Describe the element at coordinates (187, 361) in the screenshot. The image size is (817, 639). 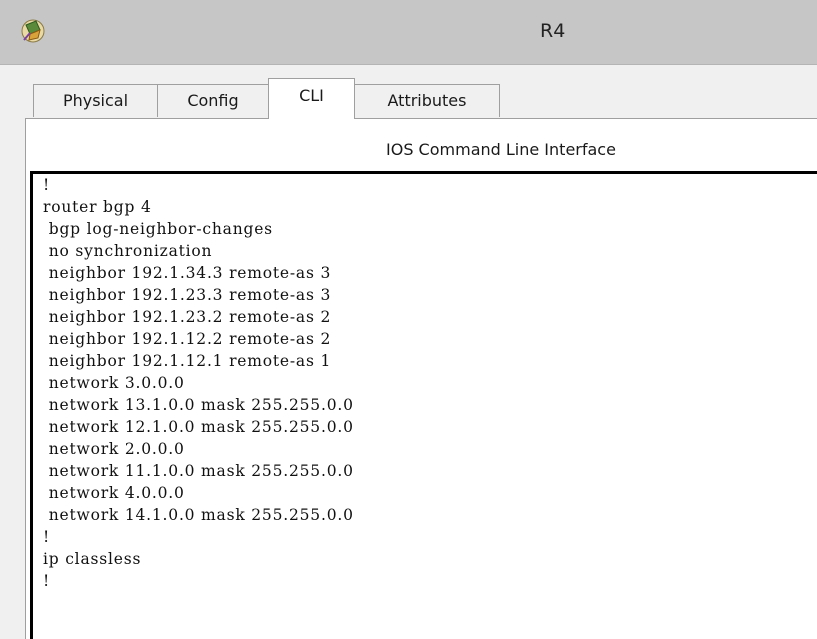
I see `cli-line: neighbor 192.1.12.1 remote-as 1` at that location.